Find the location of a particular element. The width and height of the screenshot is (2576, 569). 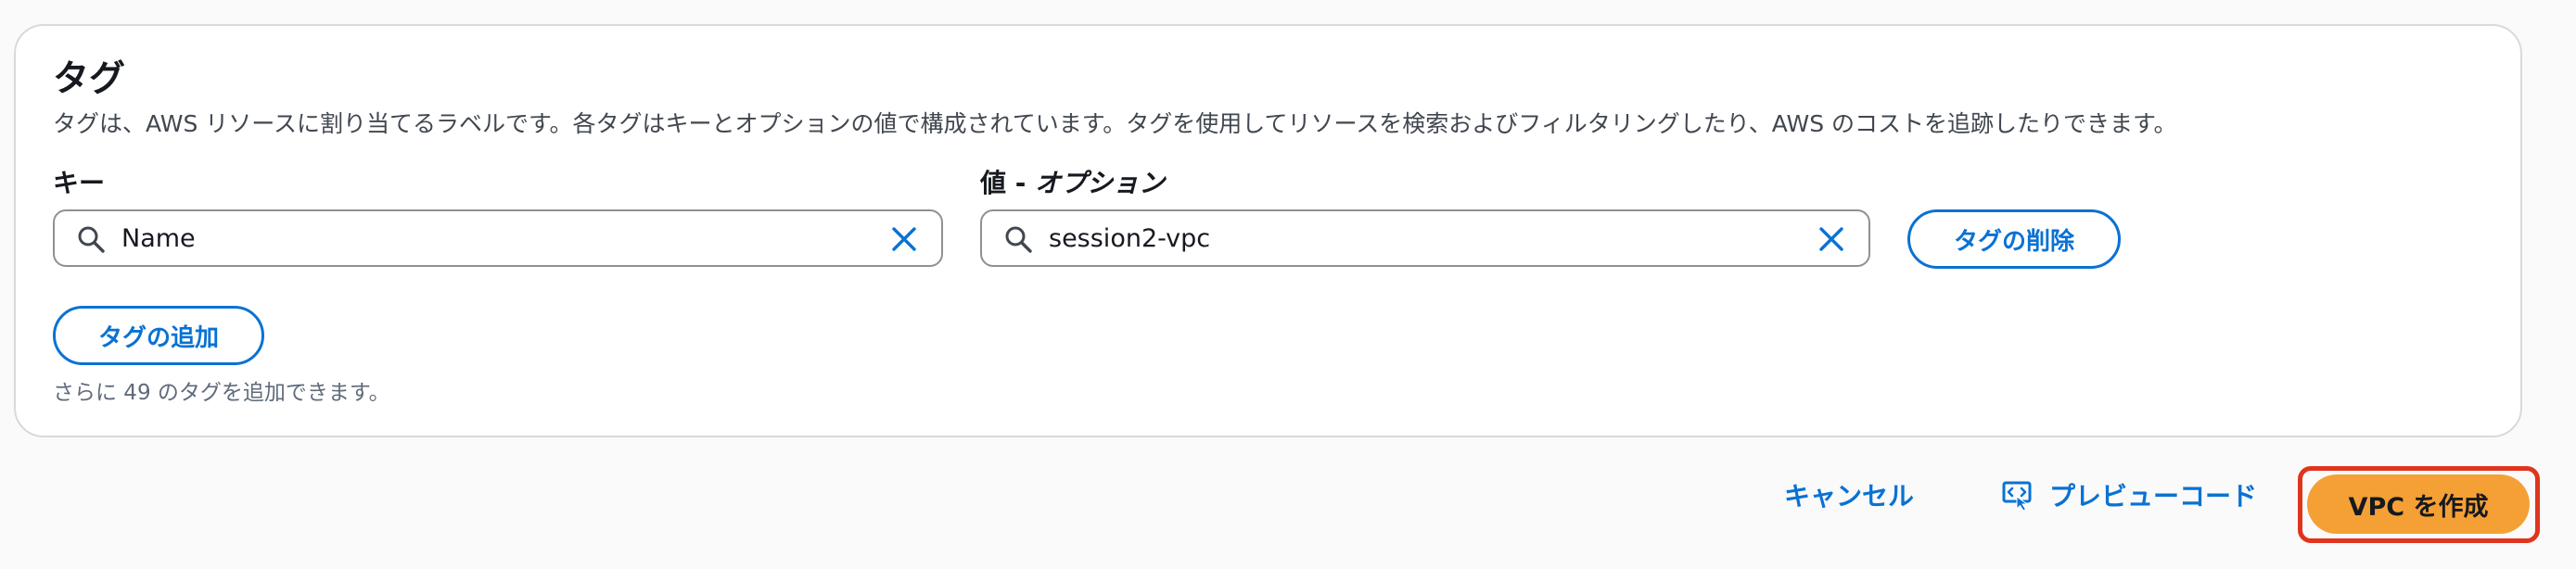

preview-code-button: プレビューコード is located at coordinates (2129, 494).